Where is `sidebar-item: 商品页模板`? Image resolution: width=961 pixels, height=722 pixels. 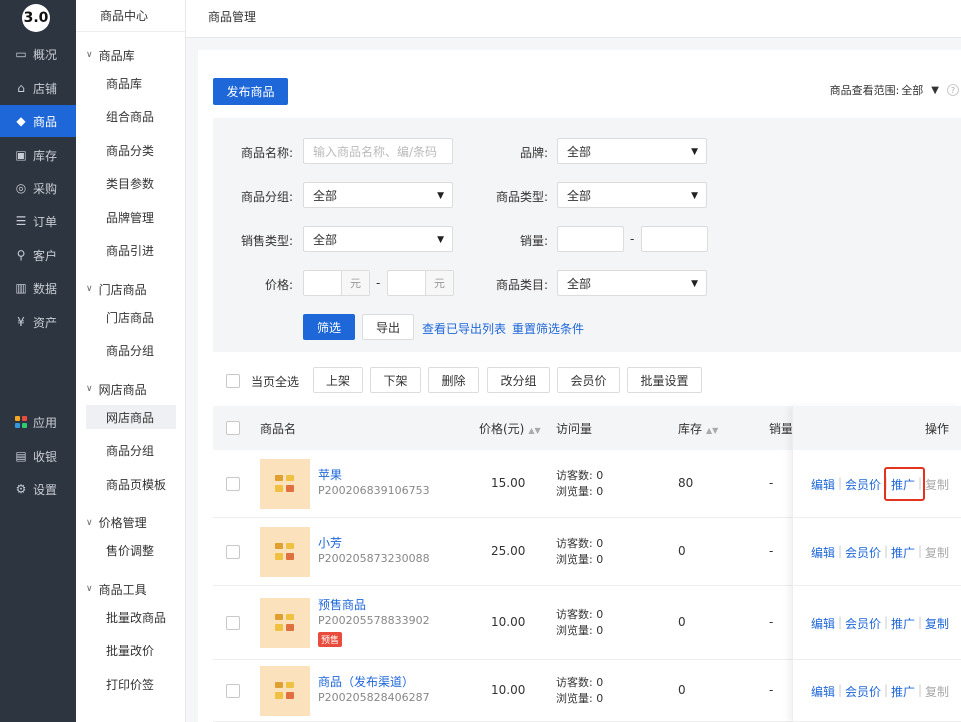
sidebar-item: 商品页模板 is located at coordinates (131, 484).